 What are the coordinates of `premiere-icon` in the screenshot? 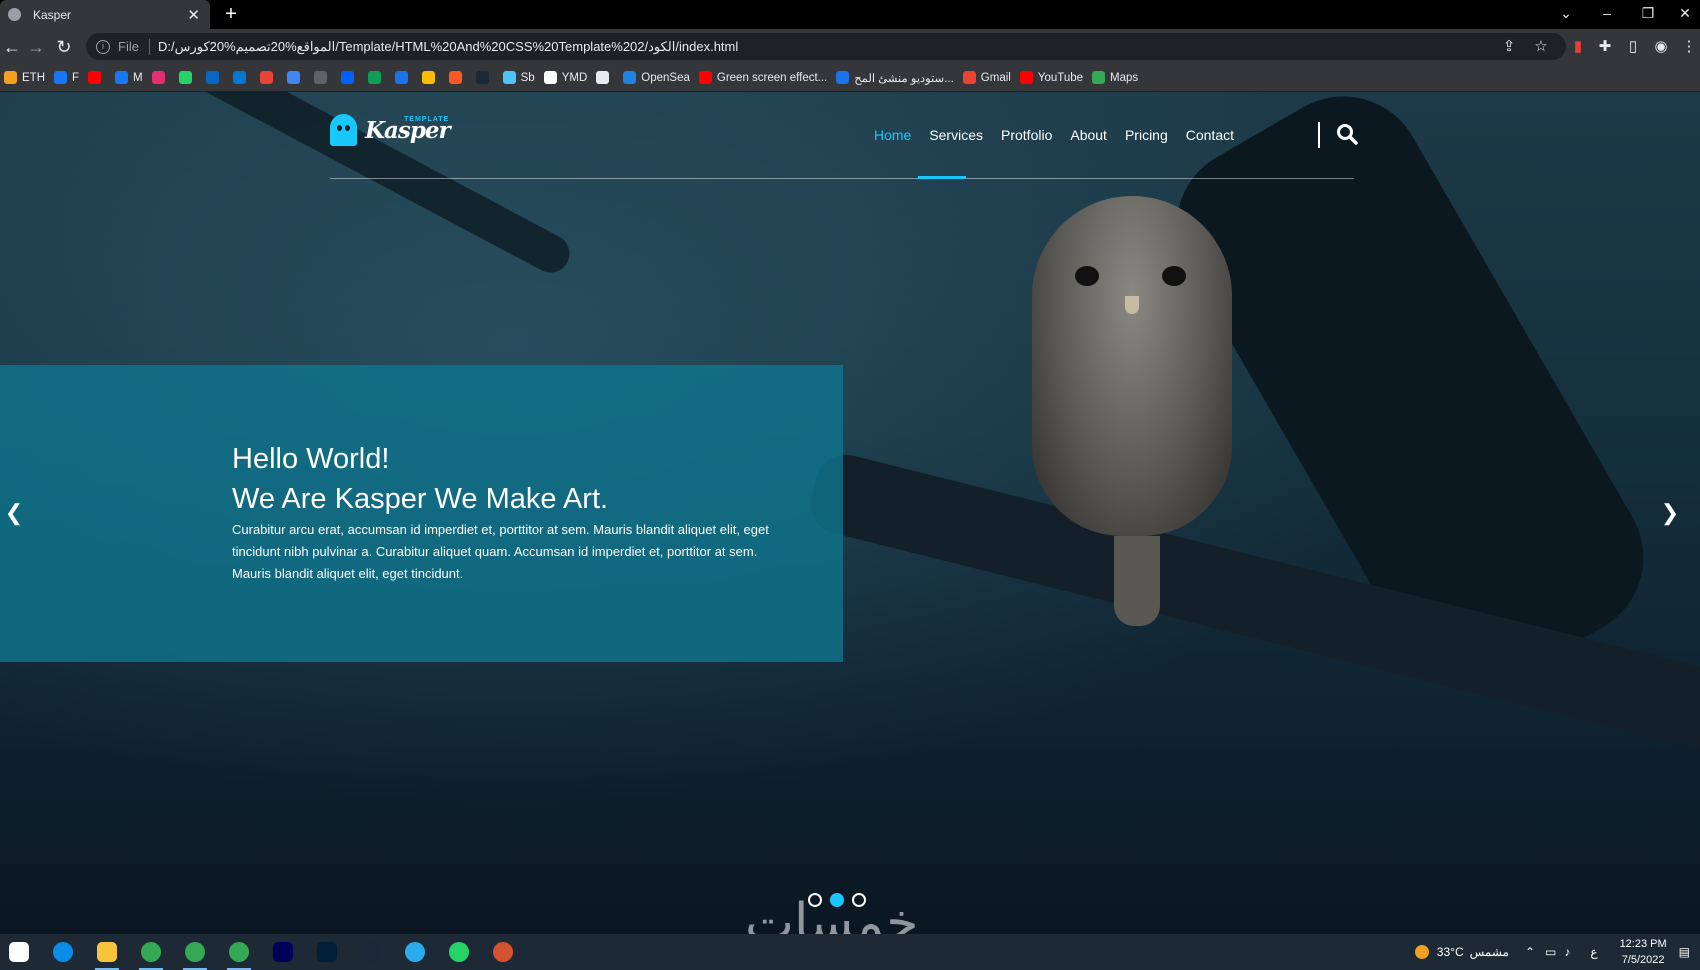 It's located at (283, 952).